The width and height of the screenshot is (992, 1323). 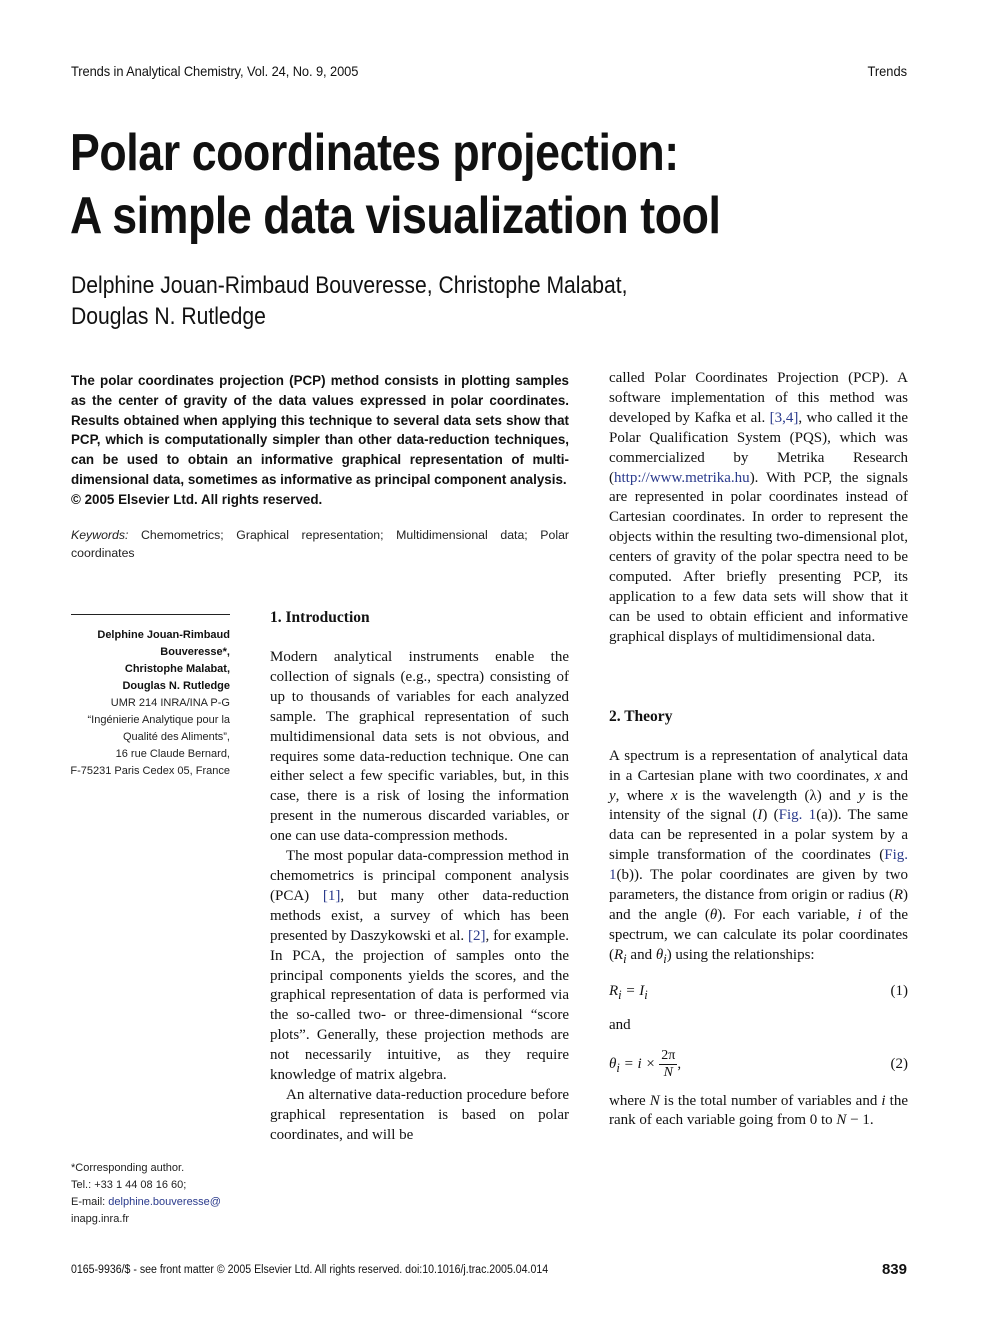 What do you see at coordinates (150, 771) in the screenshot?
I see `affil-address-5: F-75231 Paris Cedex 05, France` at bounding box center [150, 771].